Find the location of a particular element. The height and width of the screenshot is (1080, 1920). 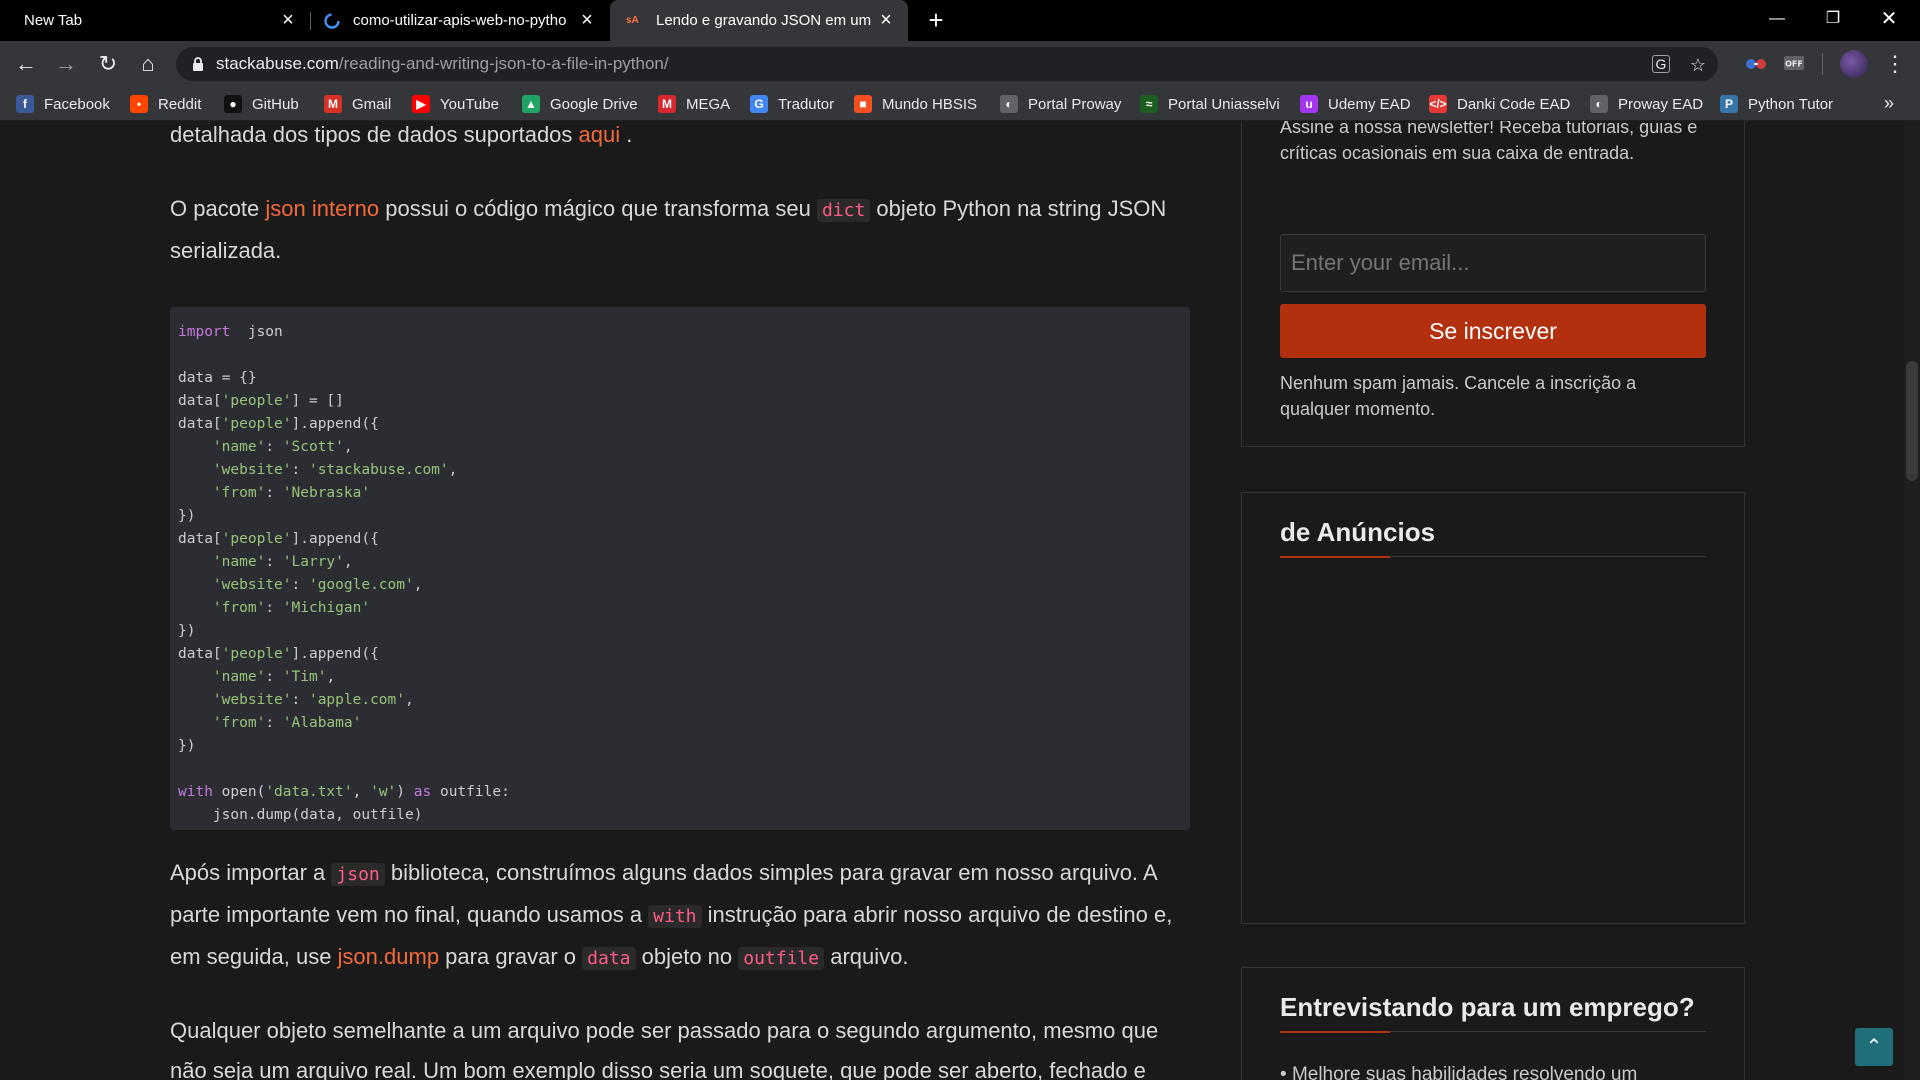

code-token: , is located at coordinates (348, 447).